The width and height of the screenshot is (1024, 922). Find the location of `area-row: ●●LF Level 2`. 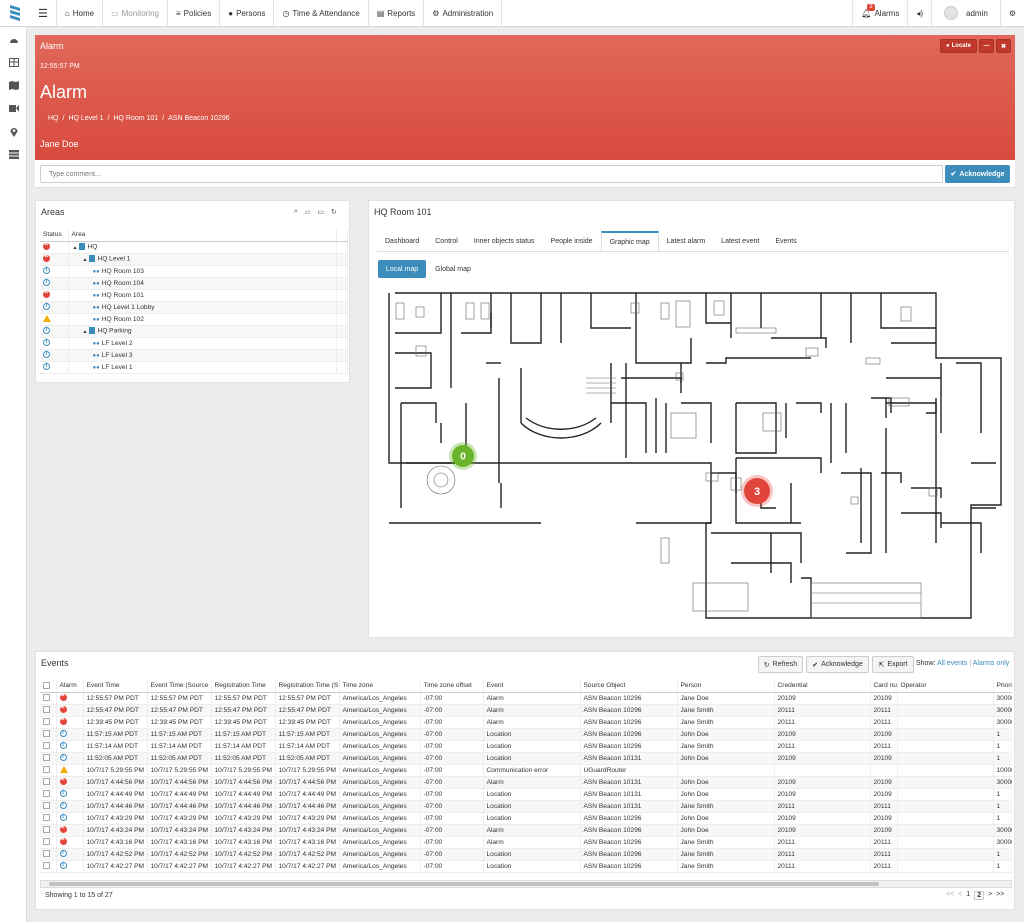

area-row: ●●LF Level 2 is located at coordinates (194, 343).